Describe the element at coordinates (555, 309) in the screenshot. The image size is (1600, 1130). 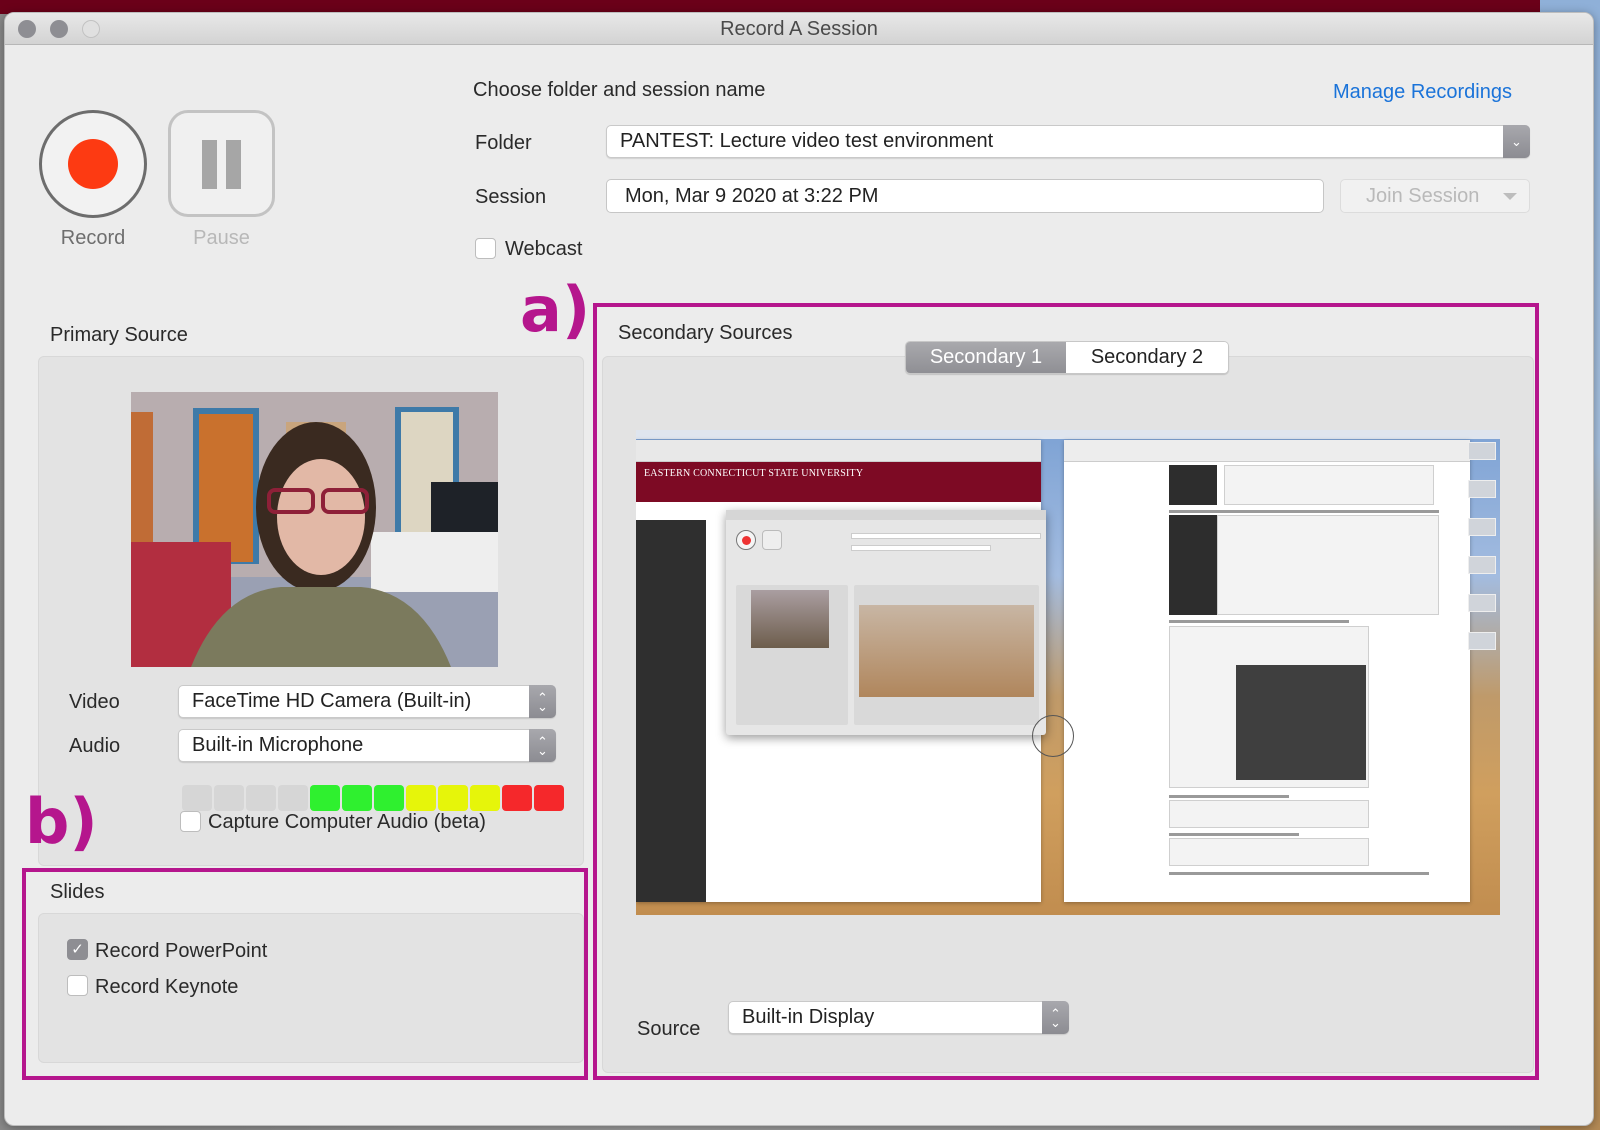
I see `annotation-label-a: a)` at that location.